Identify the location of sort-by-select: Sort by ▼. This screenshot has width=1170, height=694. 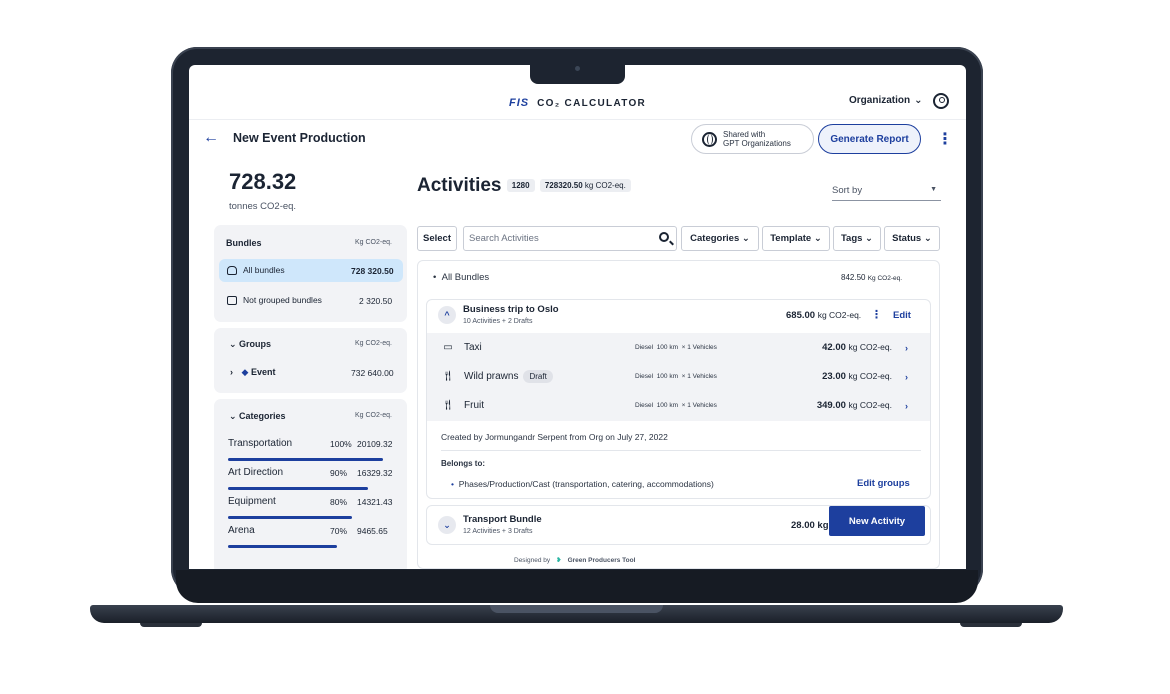
(886, 193).